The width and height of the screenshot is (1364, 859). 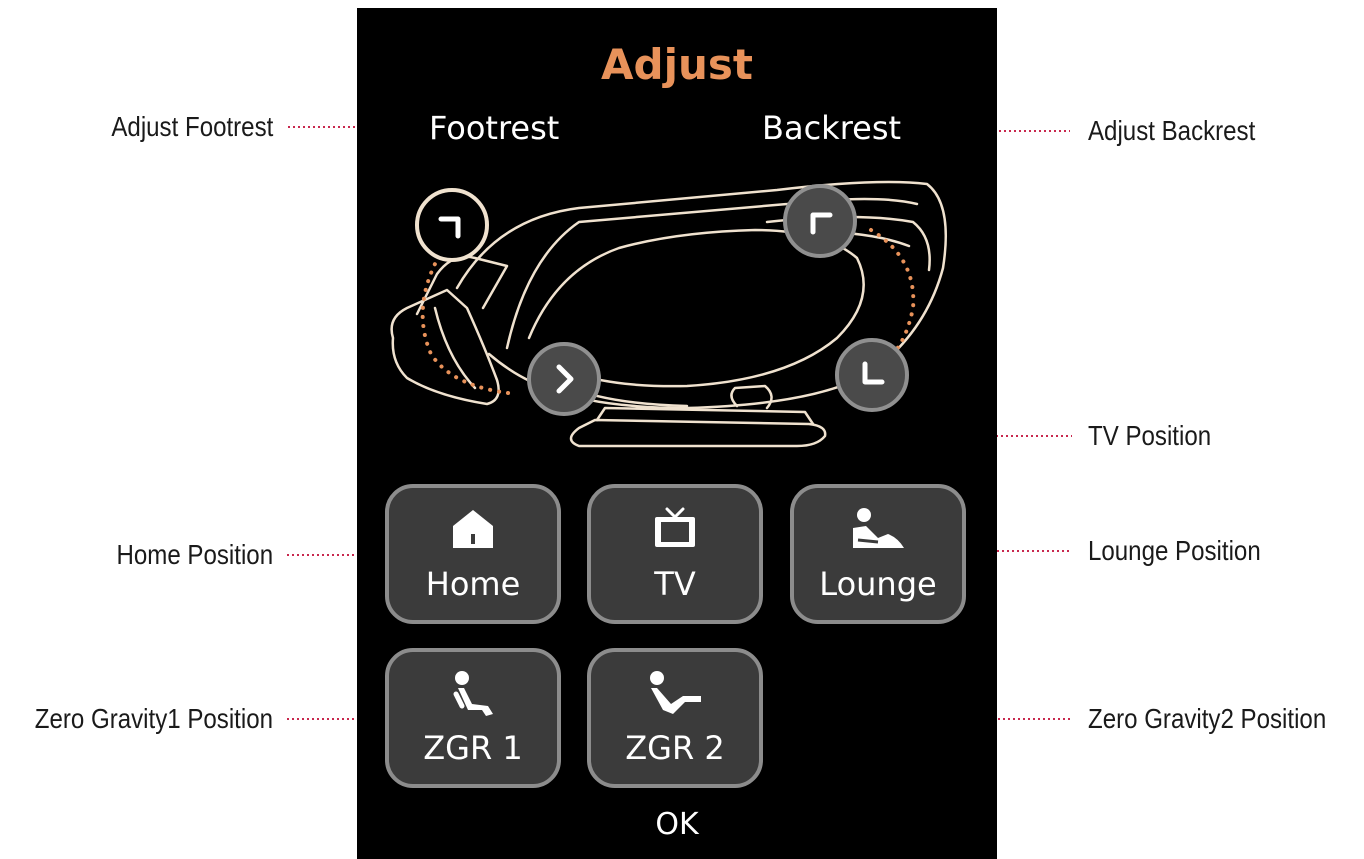 What do you see at coordinates (878, 554) in the screenshot?
I see `lounge-position-button: Lounge` at bounding box center [878, 554].